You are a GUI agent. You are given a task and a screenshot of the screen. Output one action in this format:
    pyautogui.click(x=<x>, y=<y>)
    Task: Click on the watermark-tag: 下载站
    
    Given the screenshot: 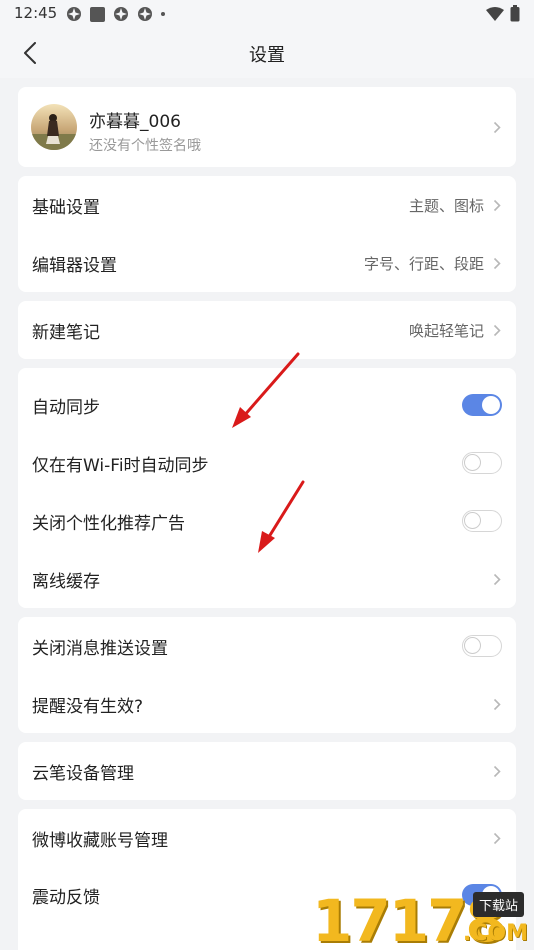 What is the action you would take?
    pyautogui.click(x=498, y=904)
    